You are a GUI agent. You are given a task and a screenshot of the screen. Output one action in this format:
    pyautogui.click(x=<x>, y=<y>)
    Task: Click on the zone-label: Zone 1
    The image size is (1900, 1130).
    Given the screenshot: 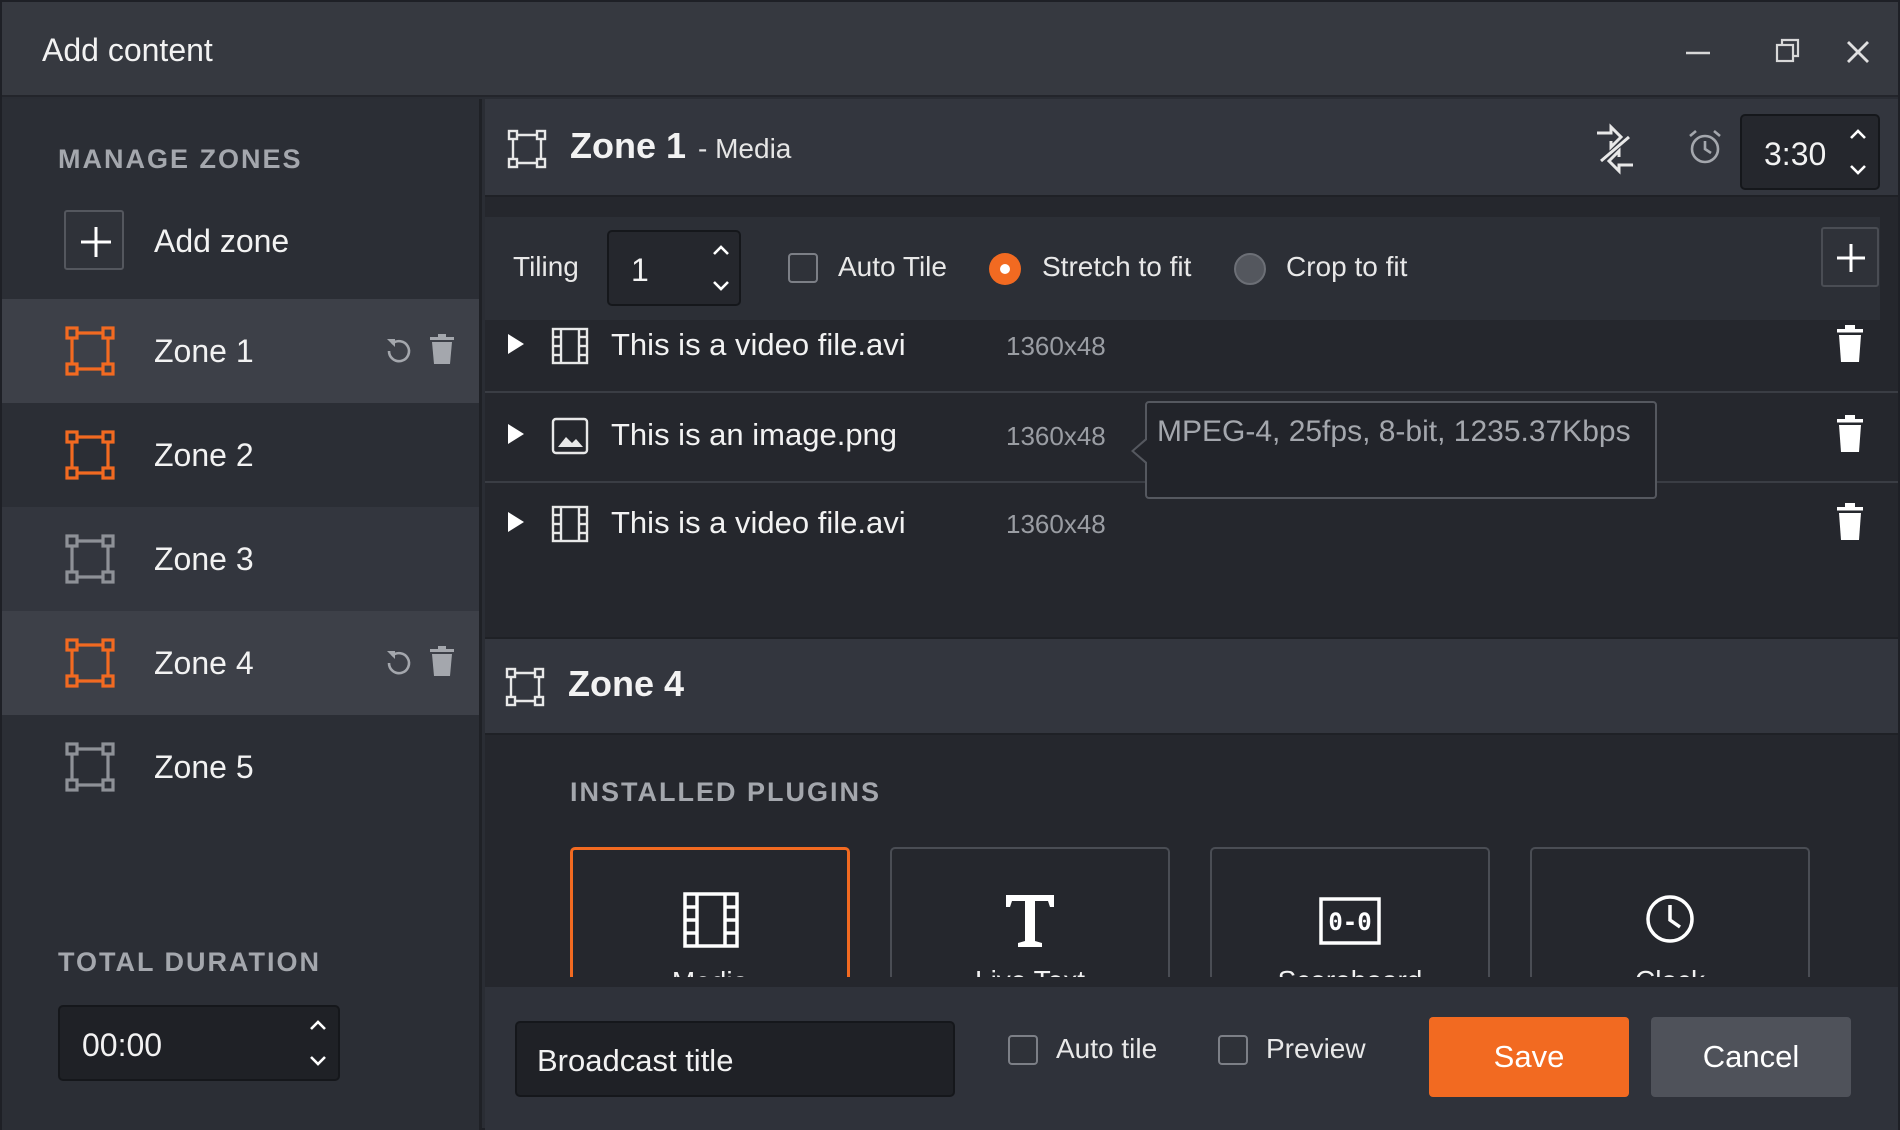 What is the action you would take?
    pyautogui.click(x=204, y=351)
    